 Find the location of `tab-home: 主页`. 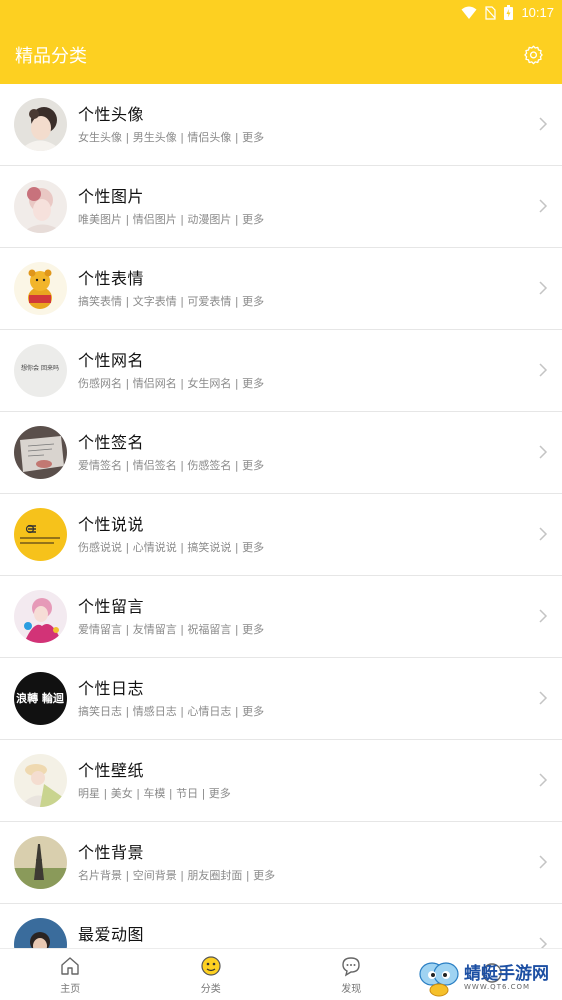

tab-home: 主页 is located at coordinates (70, 974).